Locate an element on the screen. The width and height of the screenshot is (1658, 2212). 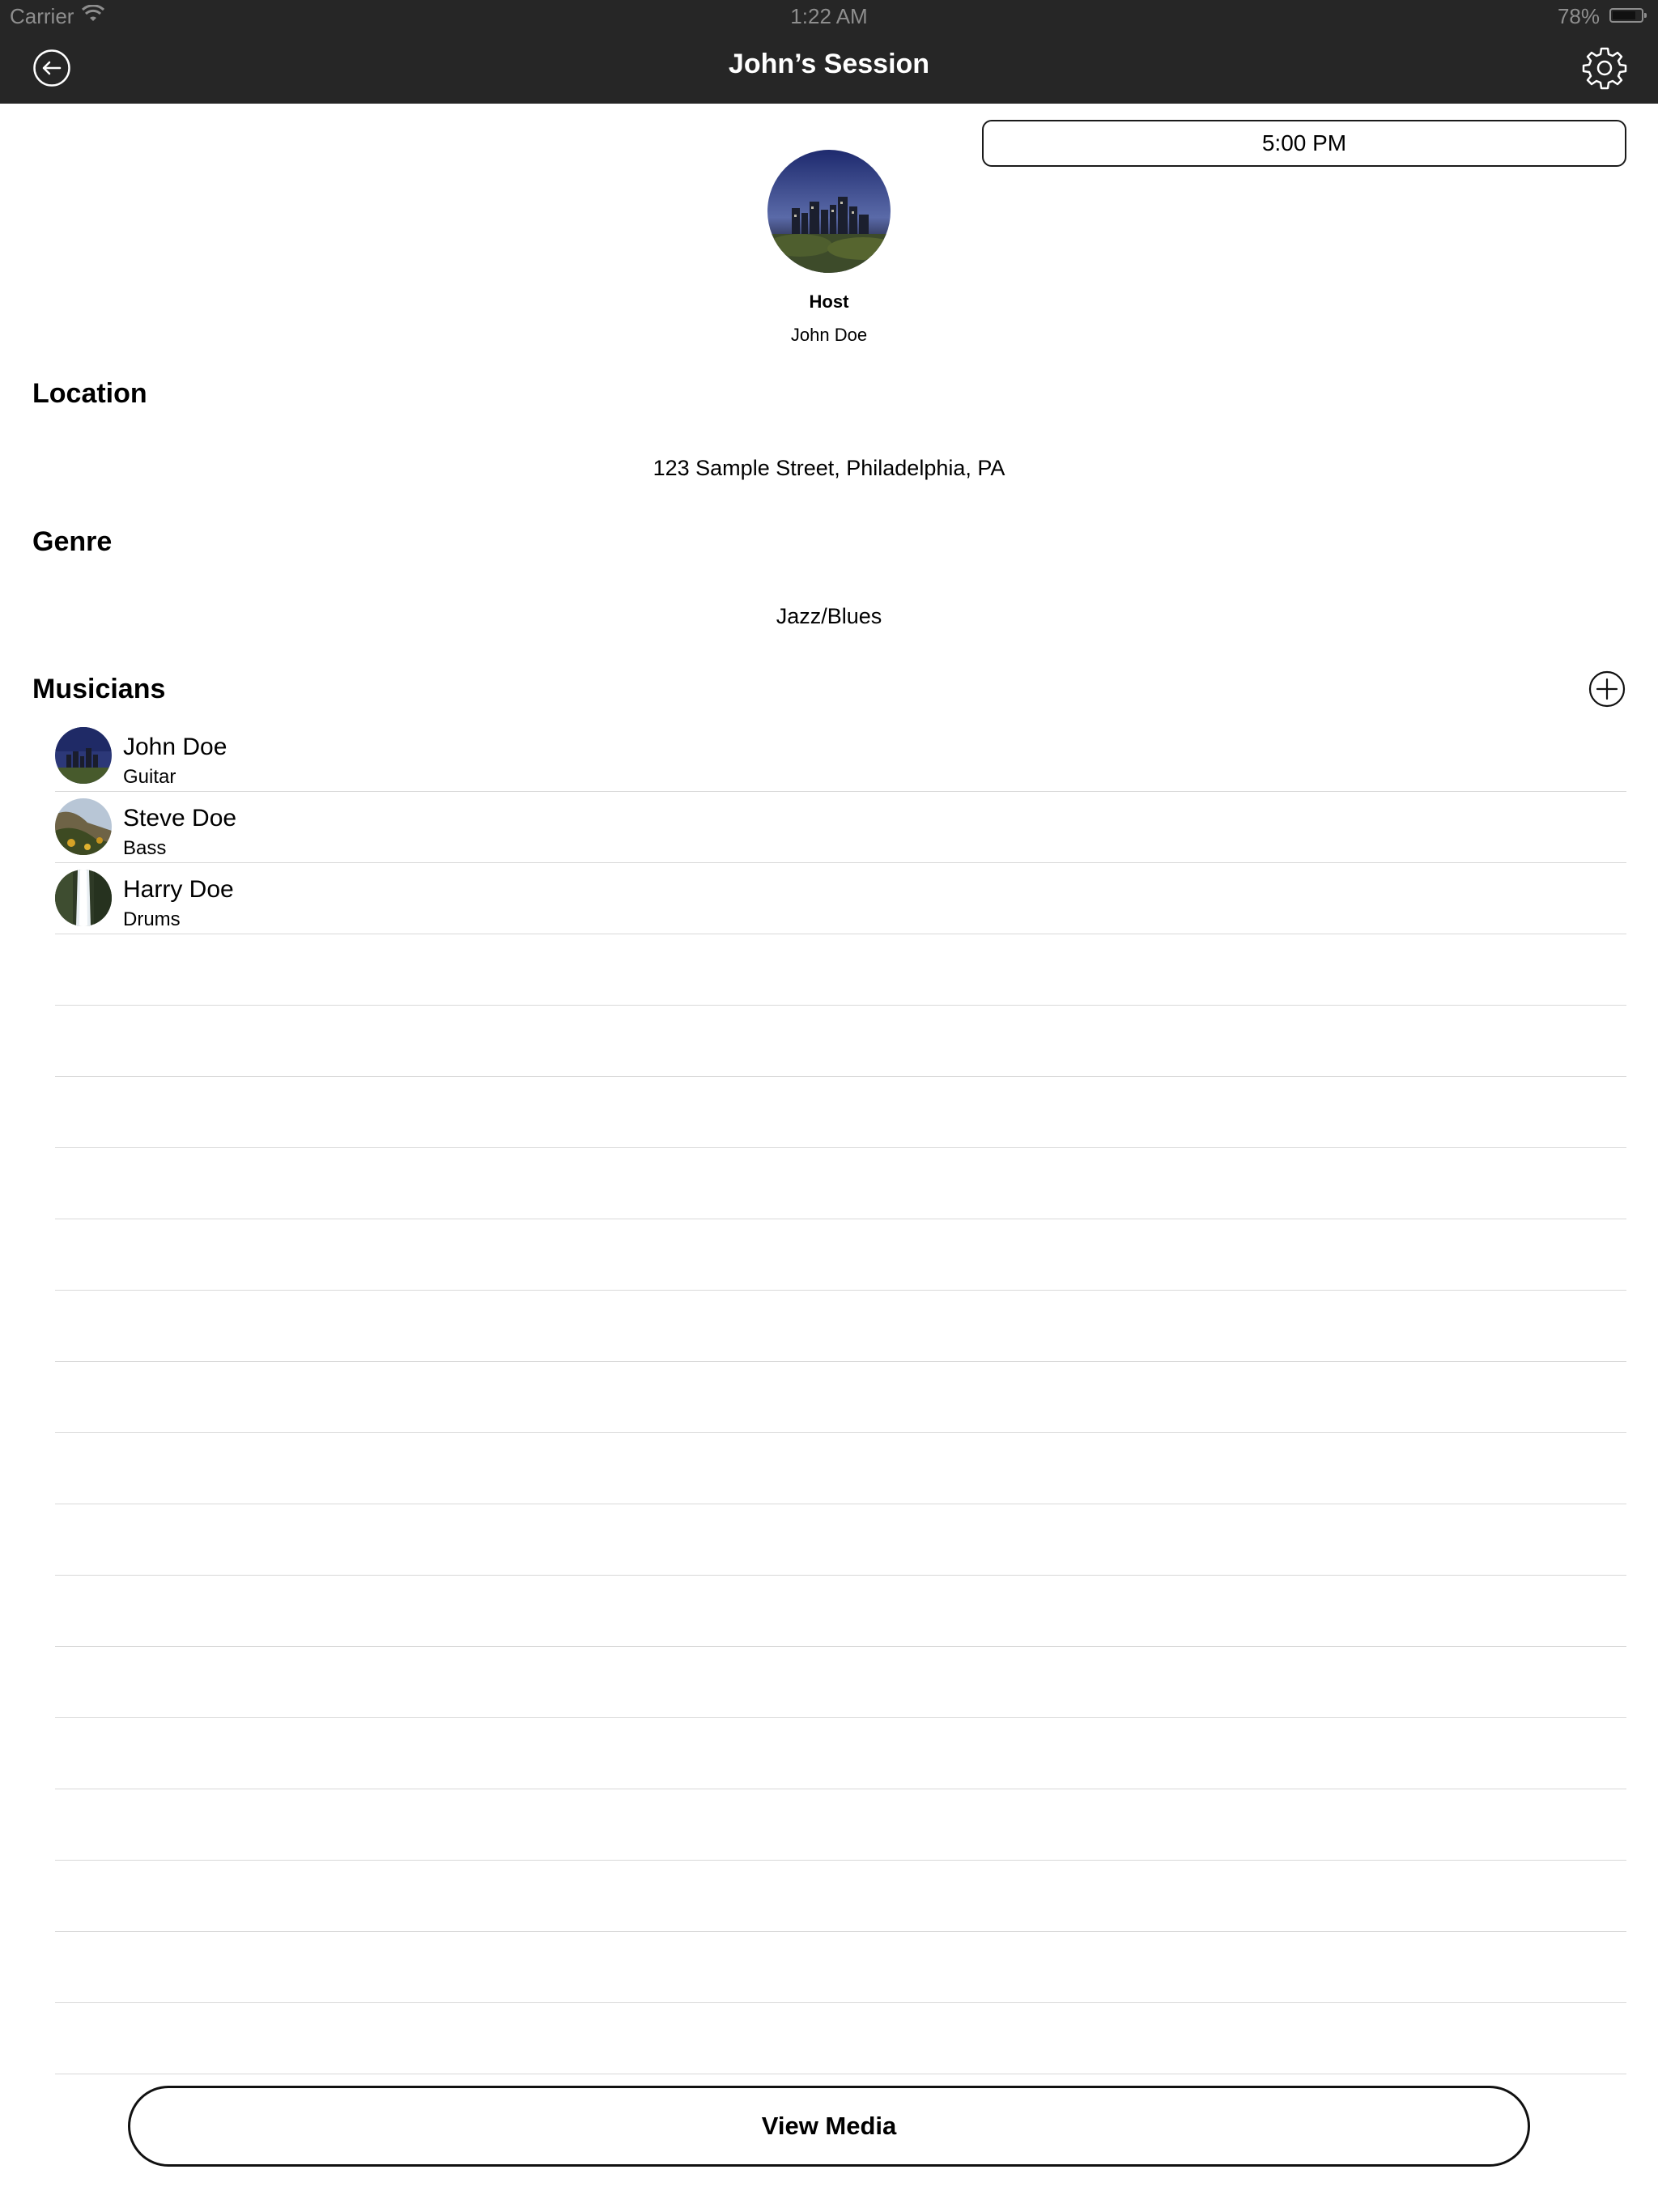
musician-name: Harry Doe is located at coordinates (178, 890).